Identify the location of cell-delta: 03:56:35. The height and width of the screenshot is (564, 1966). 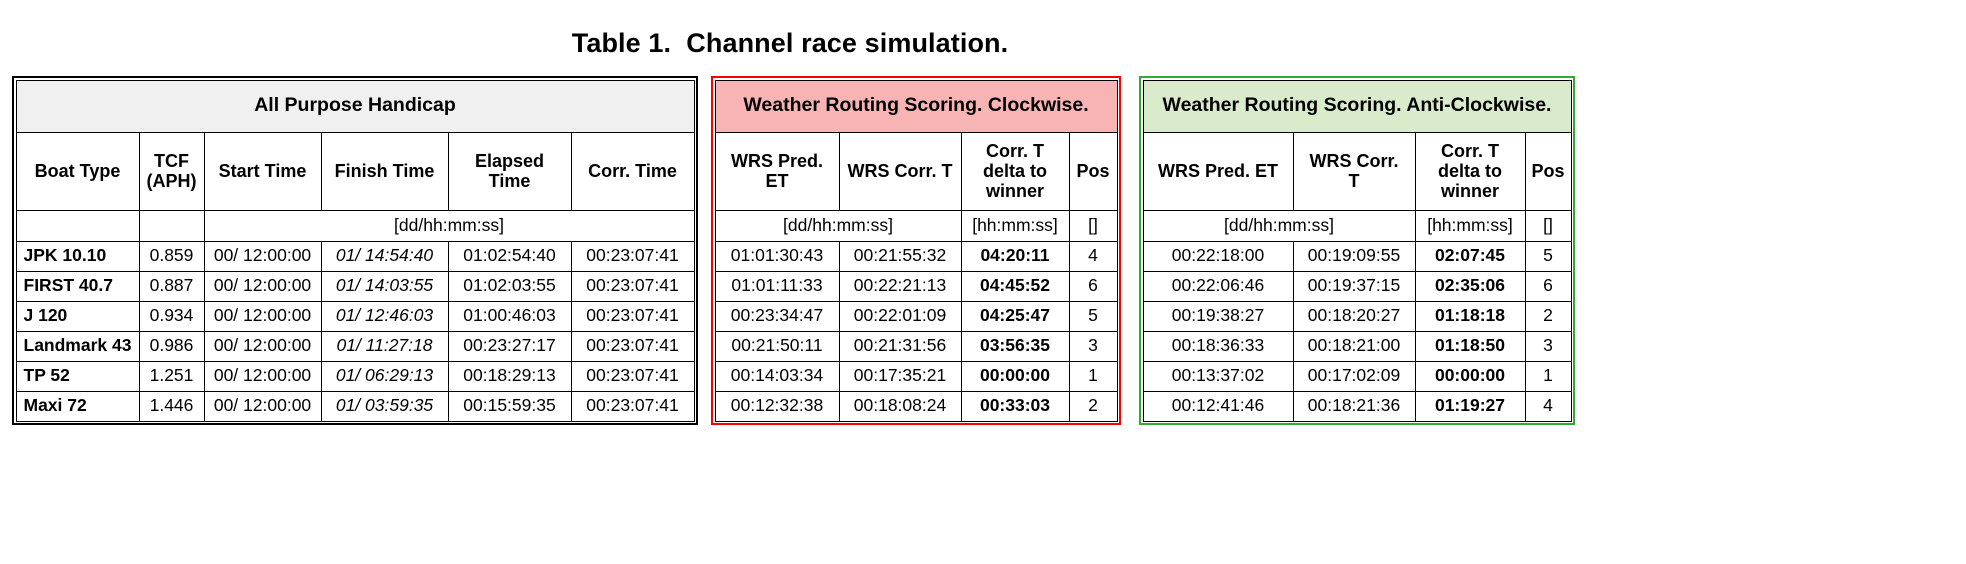
(1015, 346).